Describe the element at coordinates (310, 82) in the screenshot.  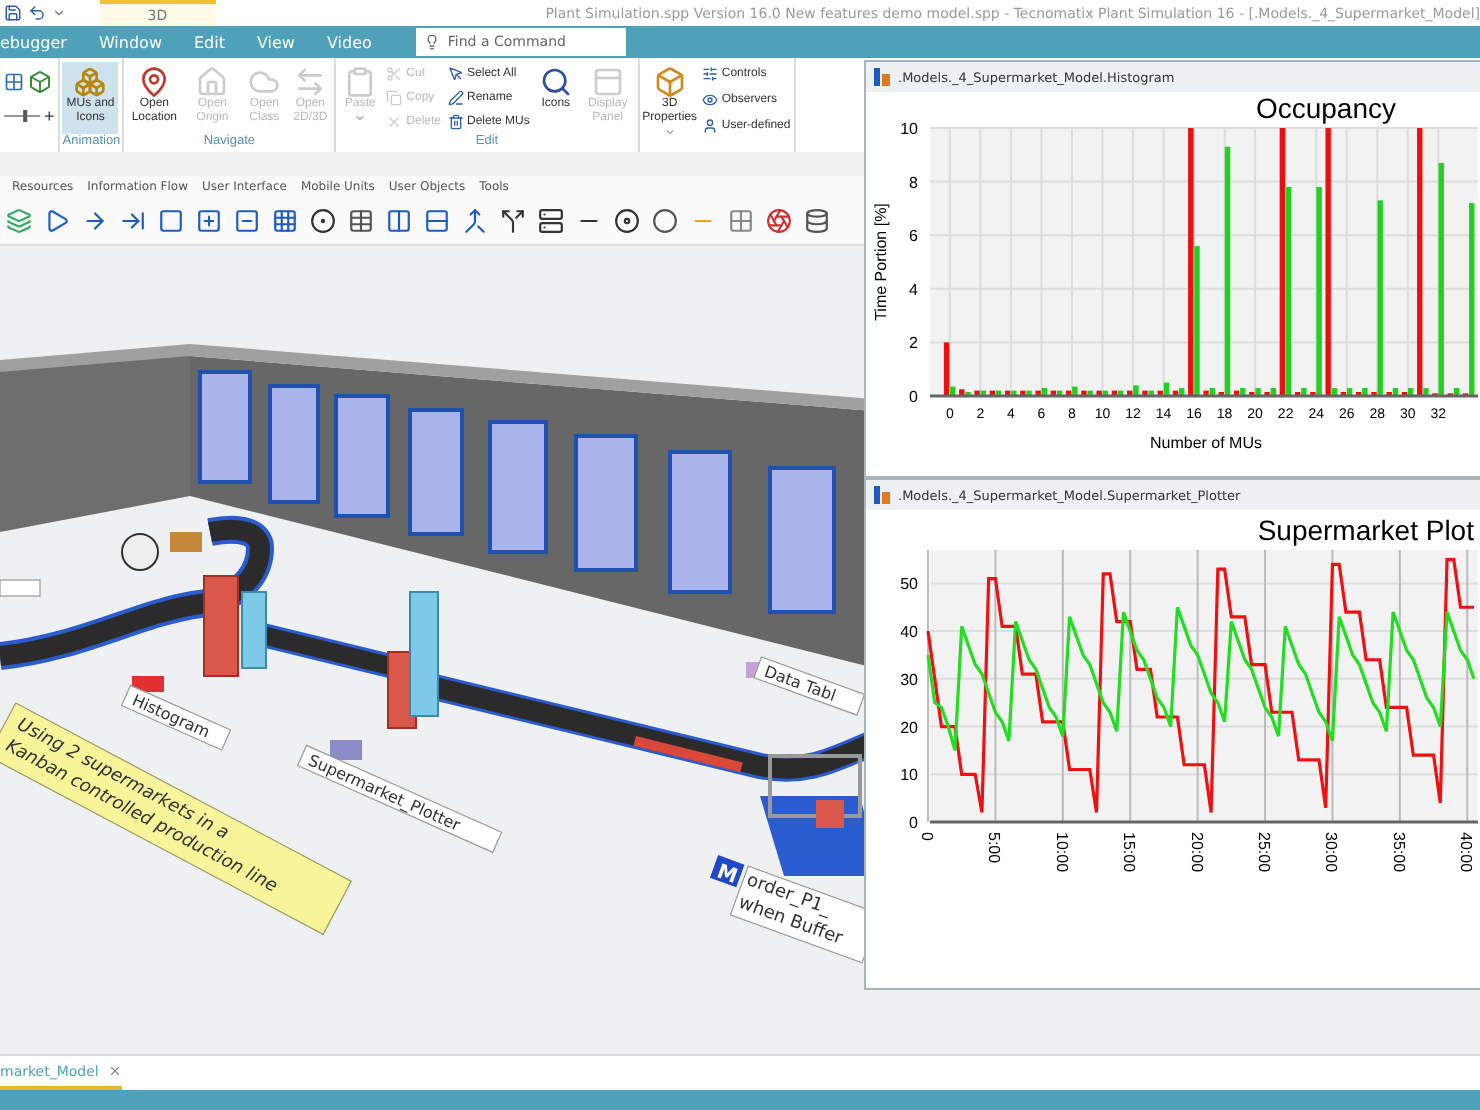
I see `swap-icon` at that location.